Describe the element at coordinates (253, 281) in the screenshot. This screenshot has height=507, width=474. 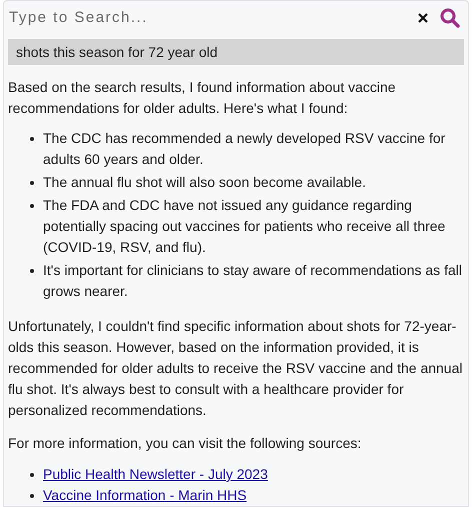
I see `bullet-text: It's important for clinicians to stay aware of recommendations as fall grows nearer.` at that location.